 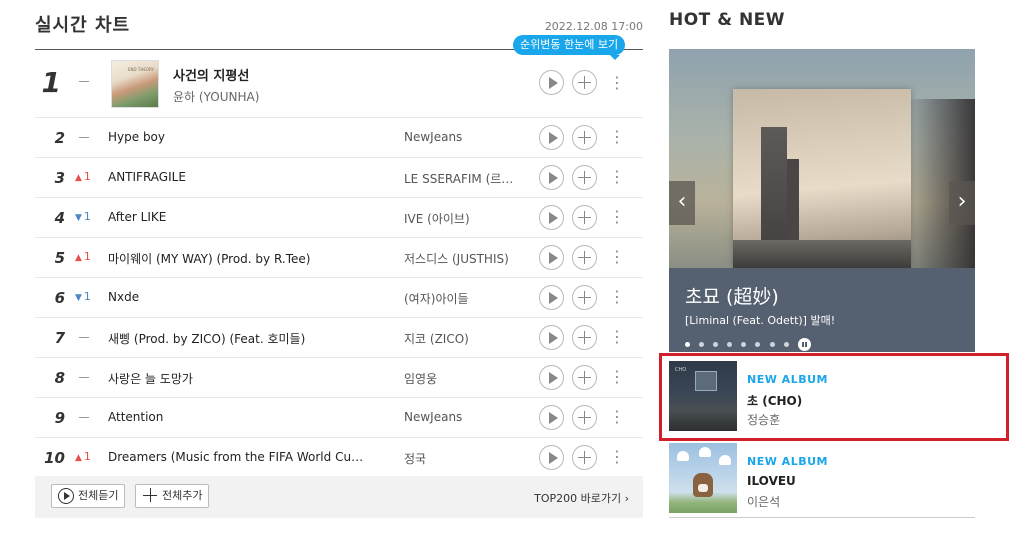 I want to click on artist-name: 저스디스 (JUSTHIS), so click(x=464, y=258).